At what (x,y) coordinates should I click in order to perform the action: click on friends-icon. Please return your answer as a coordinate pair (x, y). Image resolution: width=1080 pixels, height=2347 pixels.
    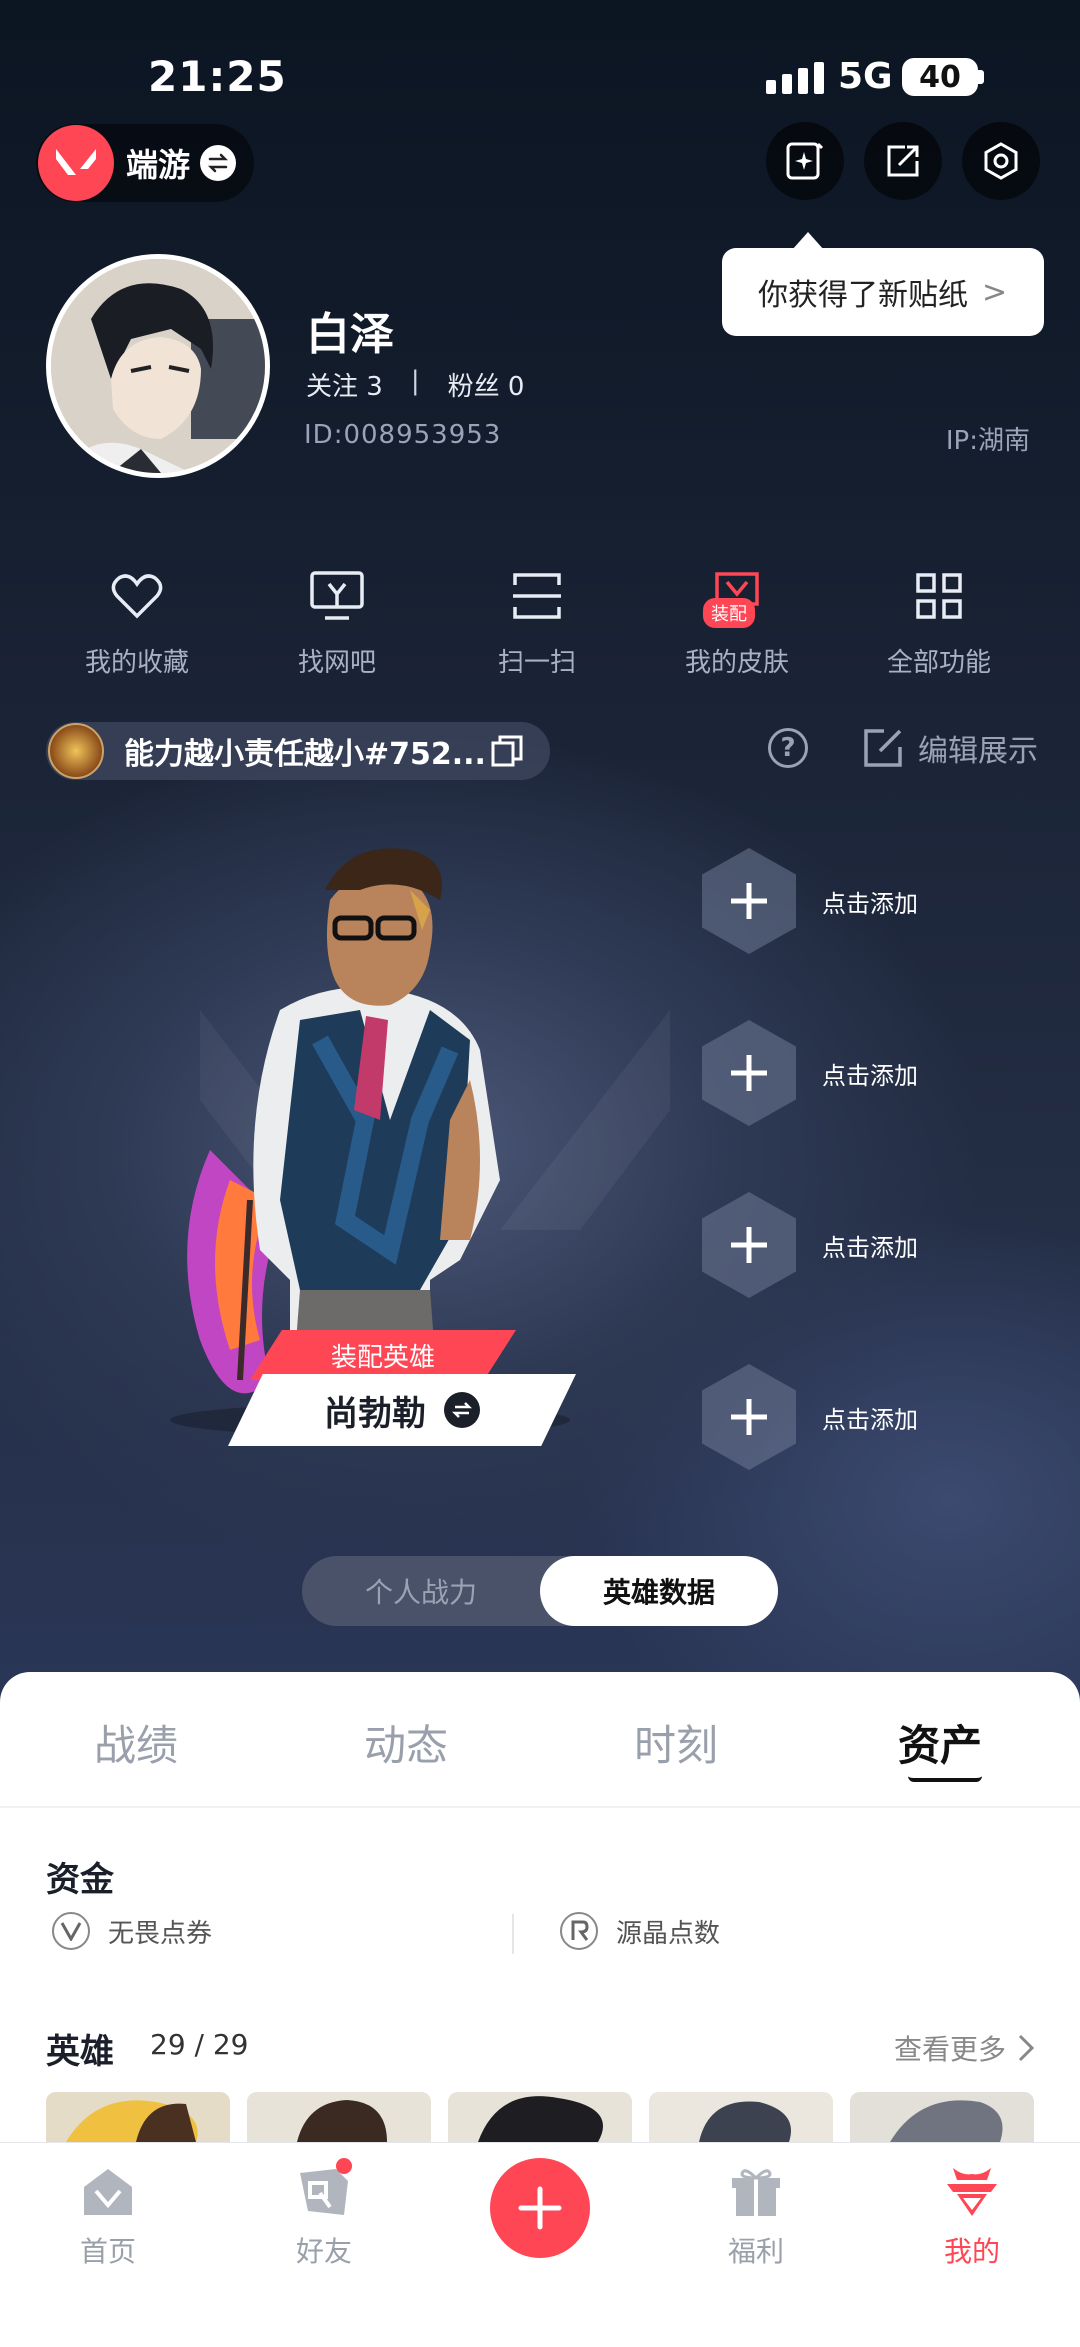
    Looking at the image, I should click on (324, 2190).